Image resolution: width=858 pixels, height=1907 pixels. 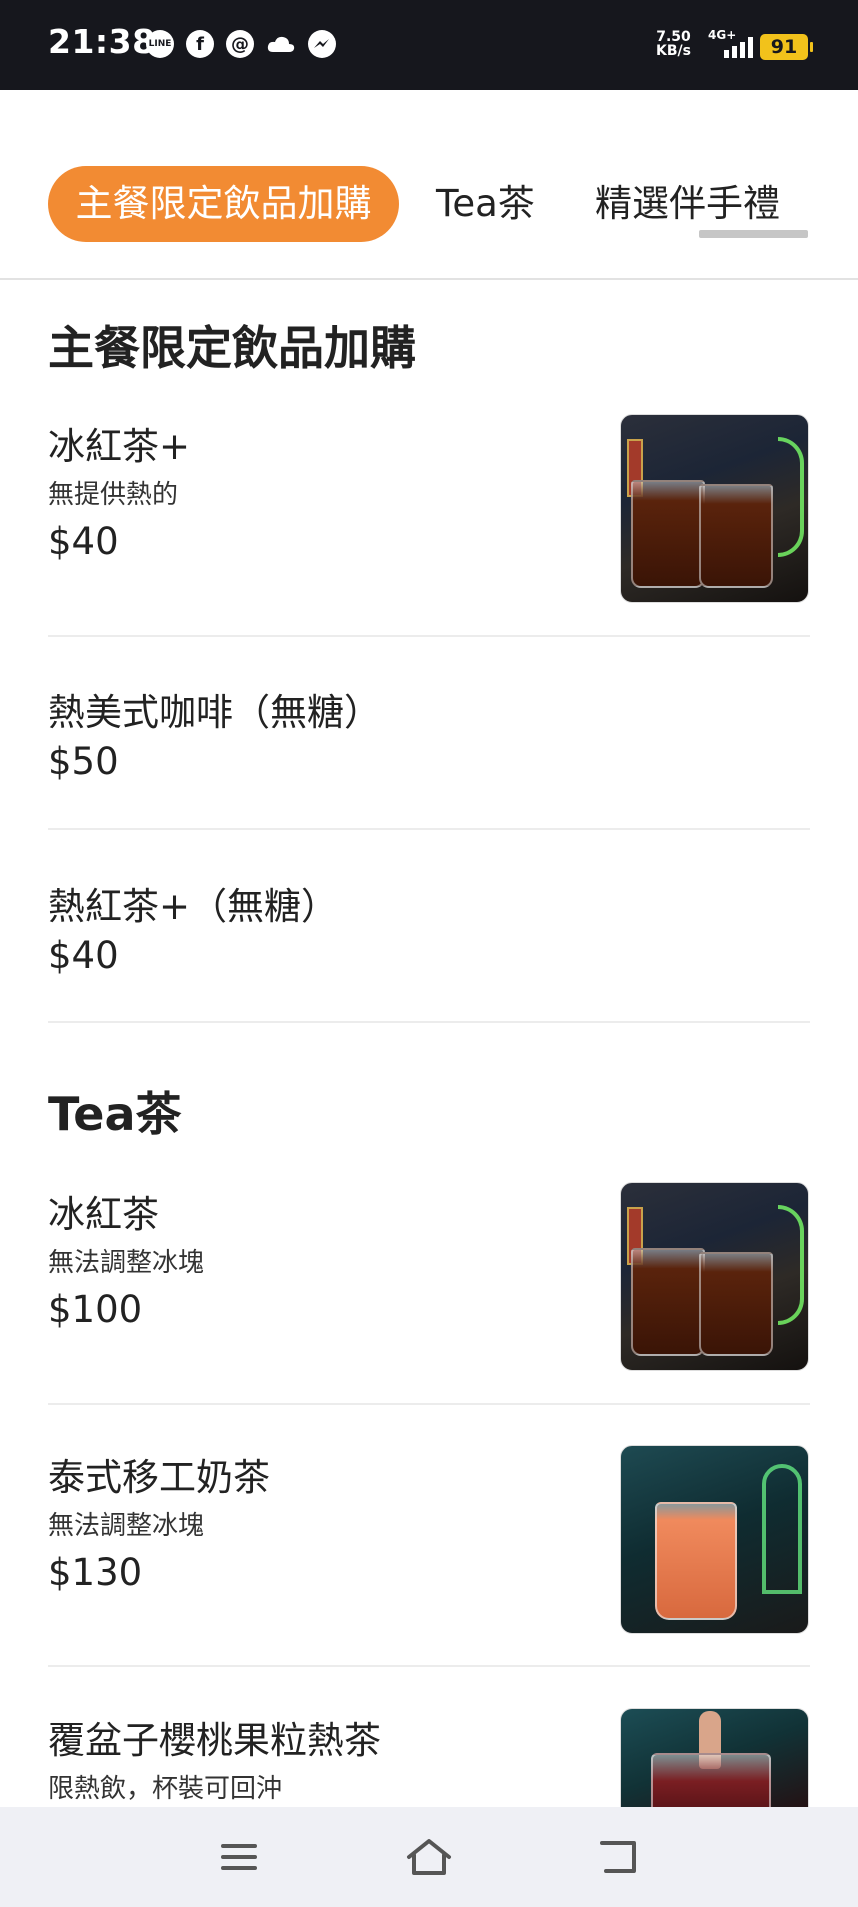 What do you see at coordinates (193, 906) in the screenshot?
I see `item-name: 熱紅茶+（無糖）` at bounding box center [193, 906].